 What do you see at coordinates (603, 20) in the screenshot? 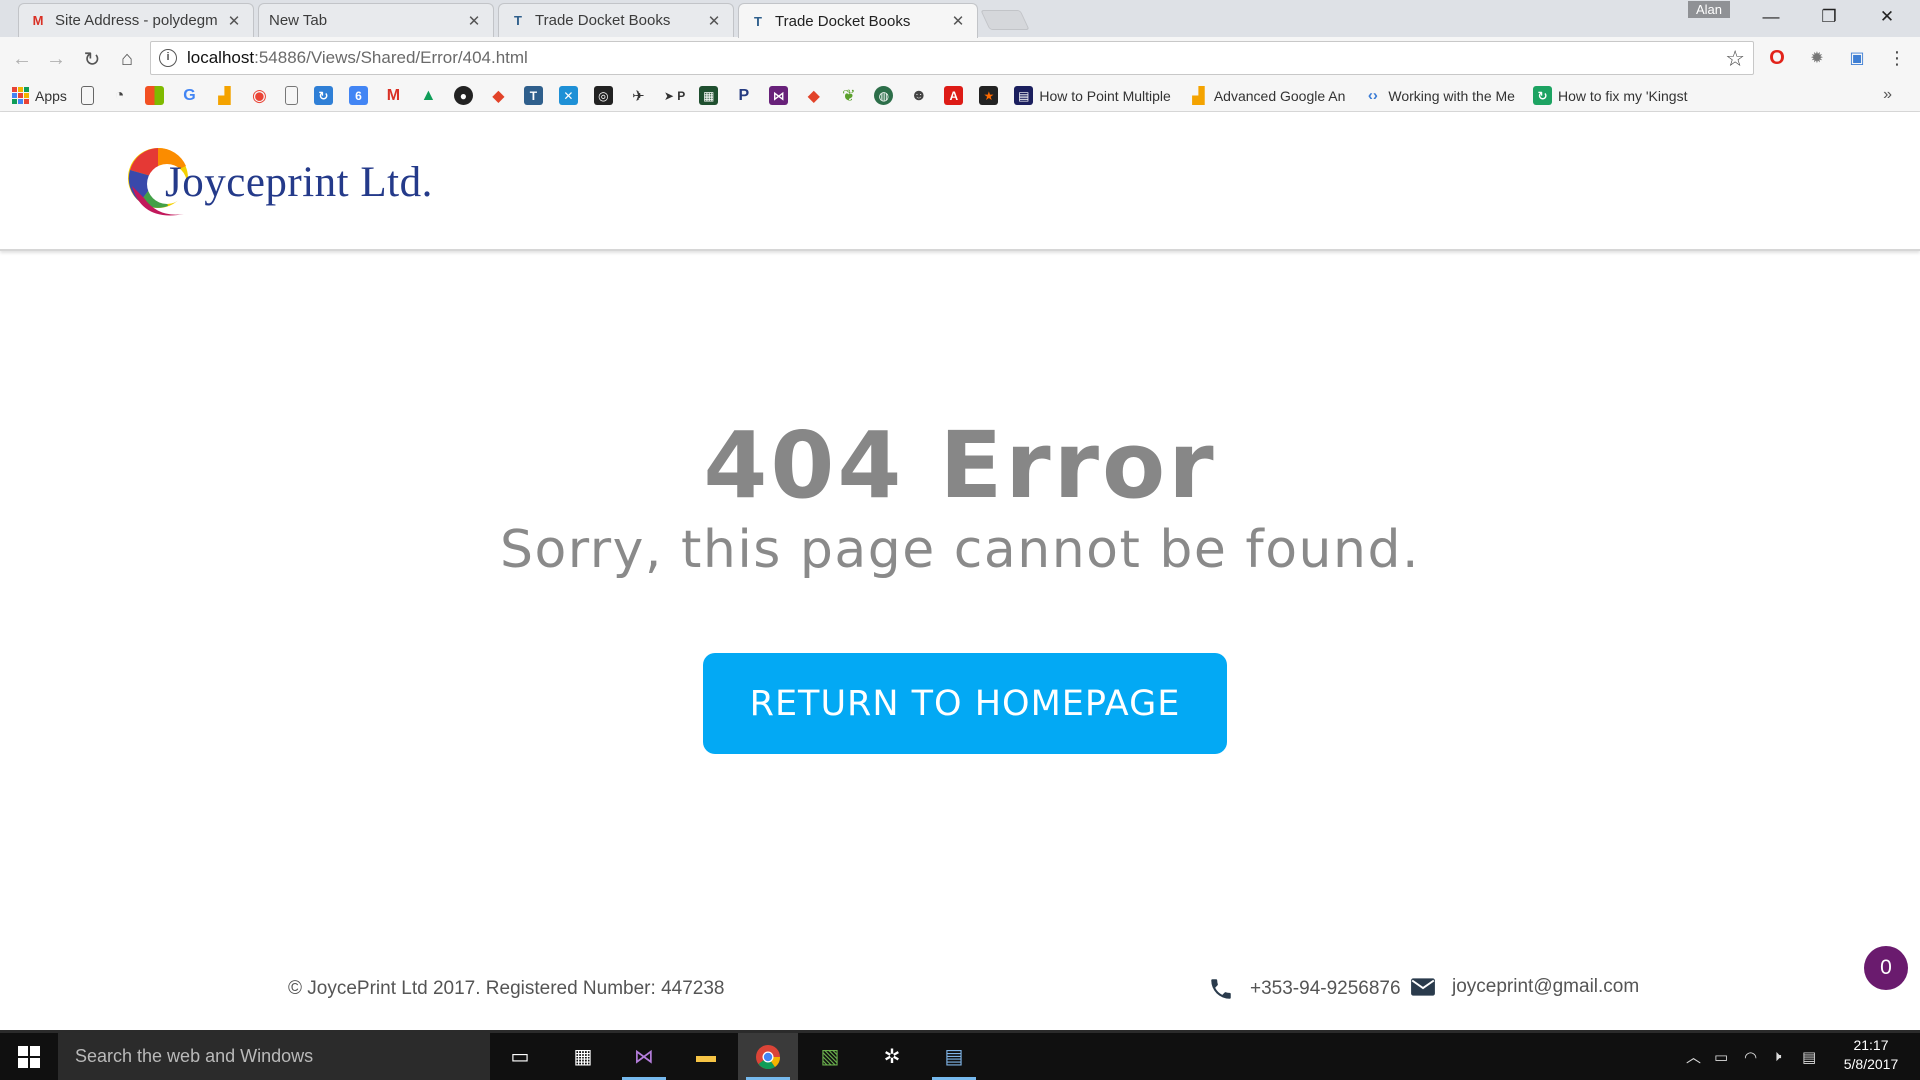
I see `tab-title: Trade Docket Books` at bounding box center [603, 20].